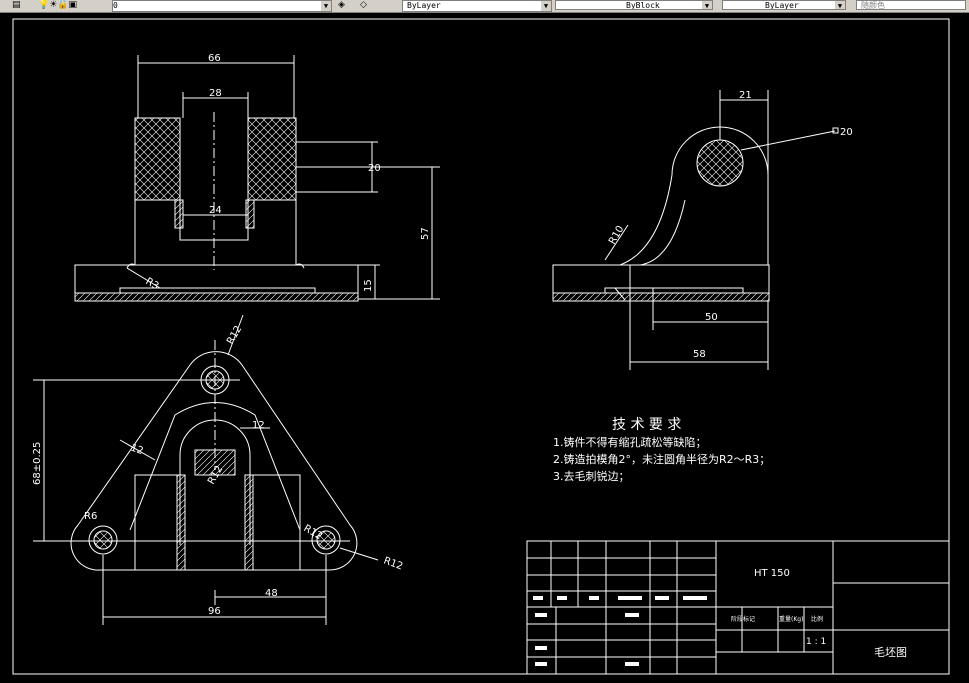 This screenshot has height=683, width=969. What do you see at coordinates (646, 425) in the screenshot?
I see `tech-title: 技 术 要 求` at bounding box center [646, 425].